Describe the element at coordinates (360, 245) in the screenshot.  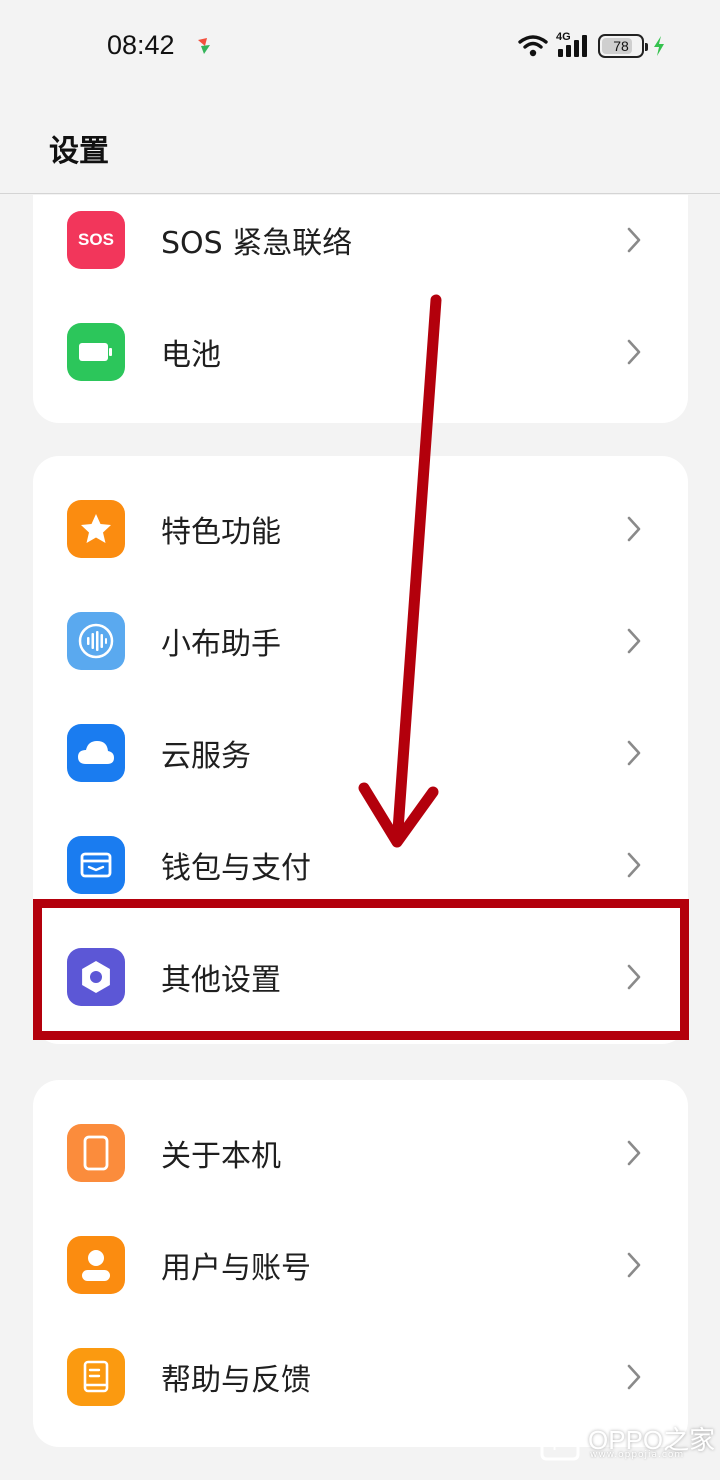
I see `settings-item-sos: SOS SOS 紧急联络` at that location.